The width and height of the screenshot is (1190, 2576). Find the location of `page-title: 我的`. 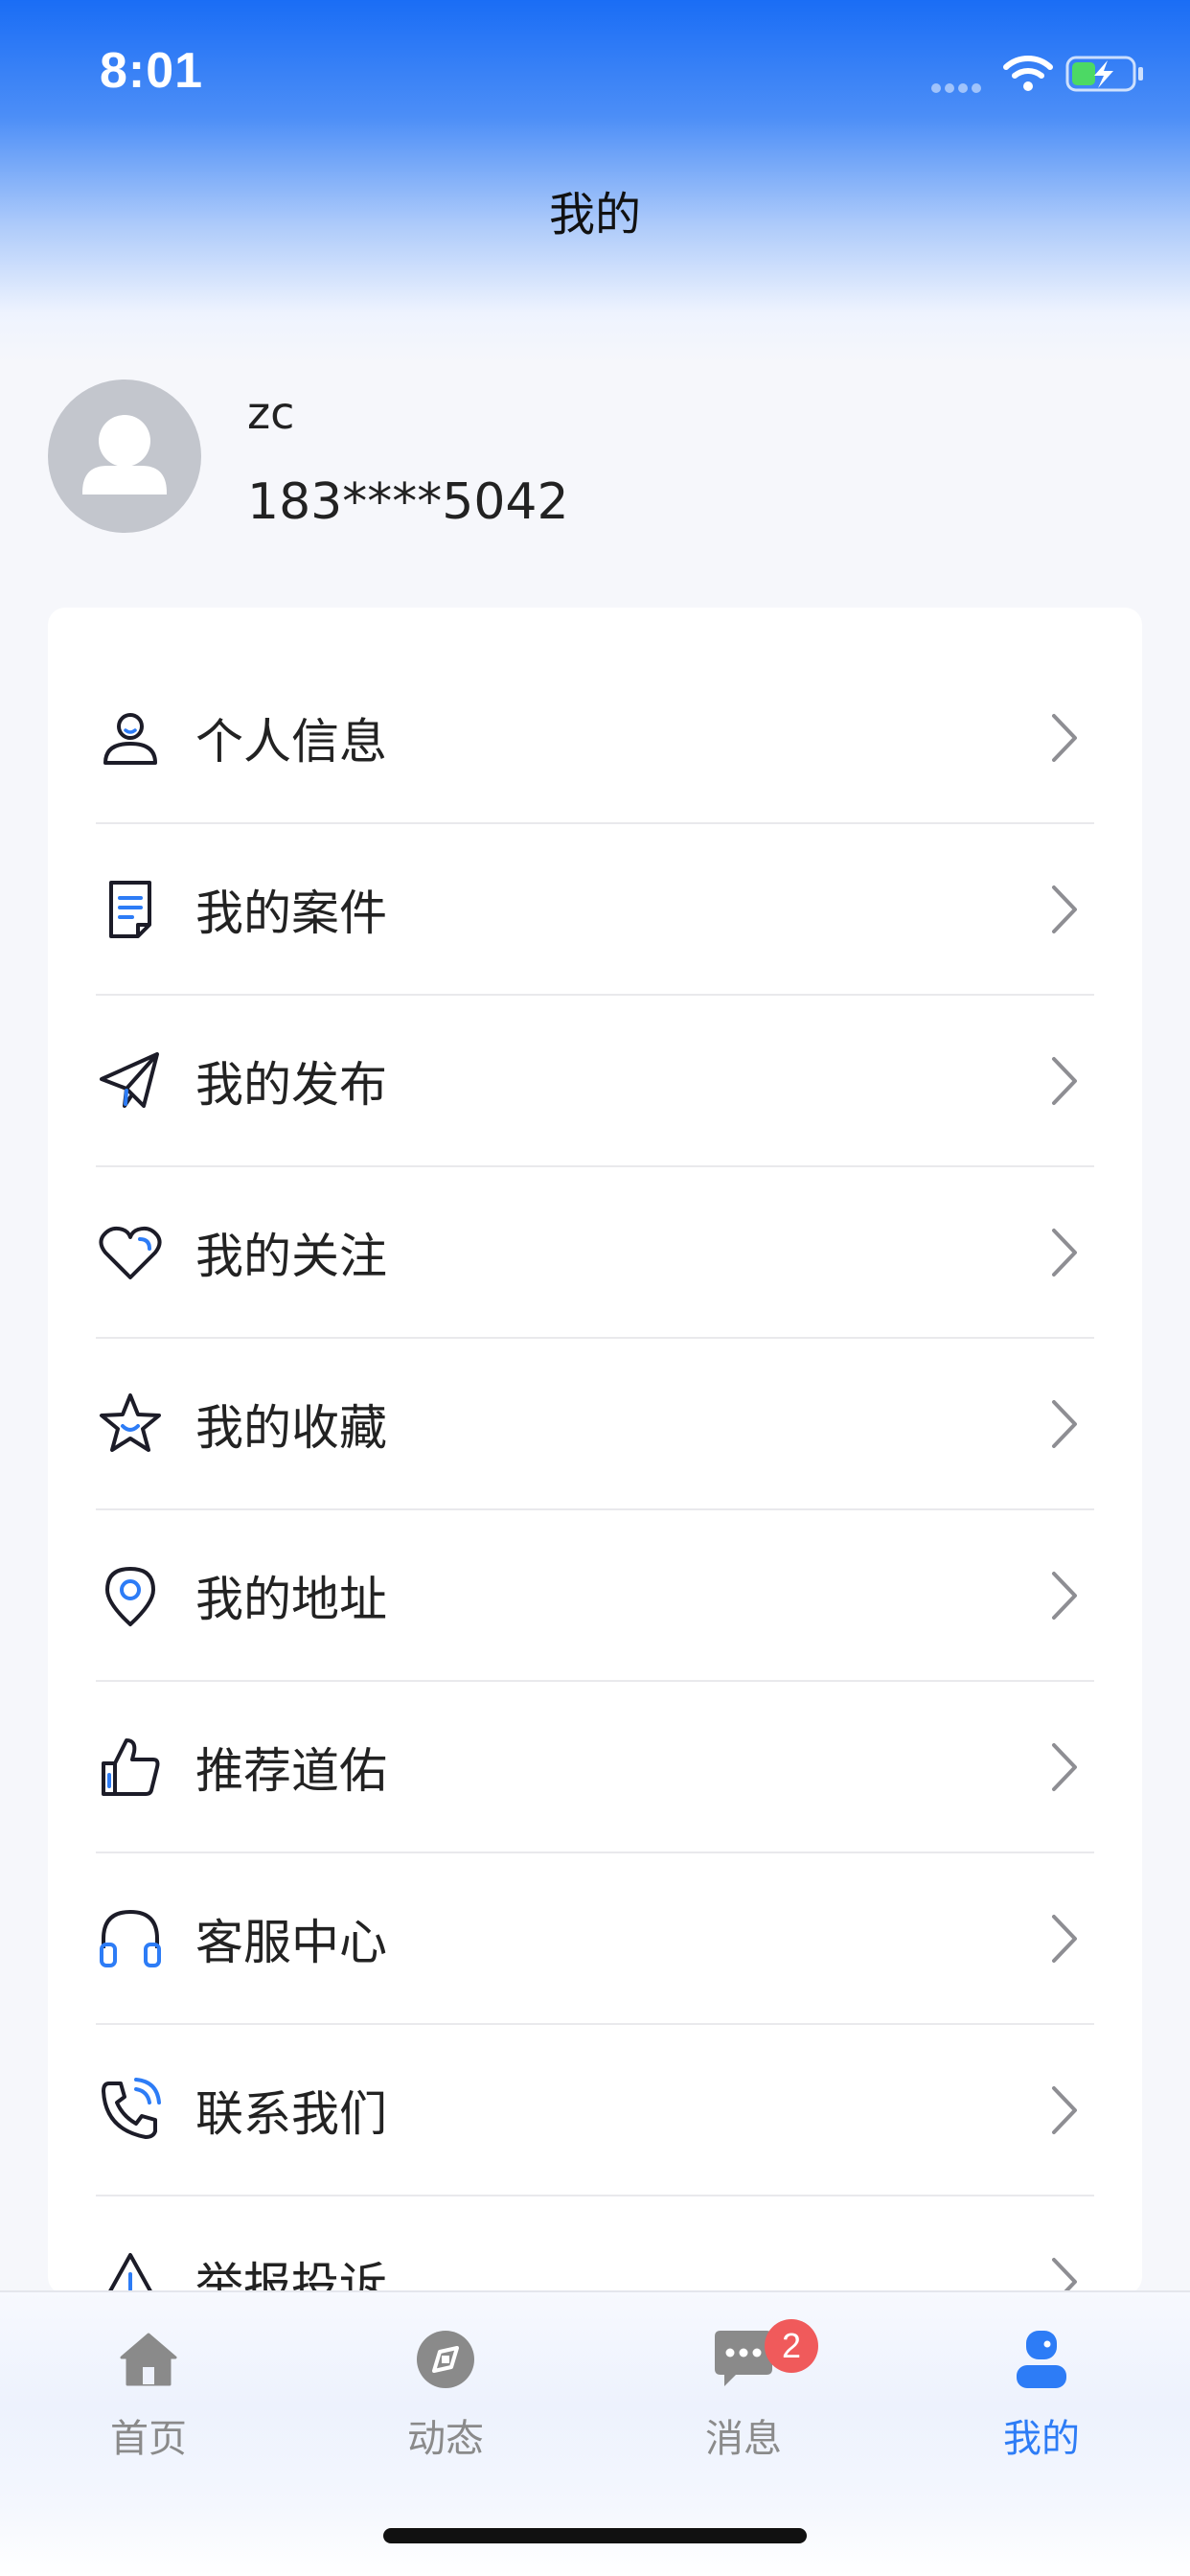

page-title: 我的 is located at coordinates (594, 215).